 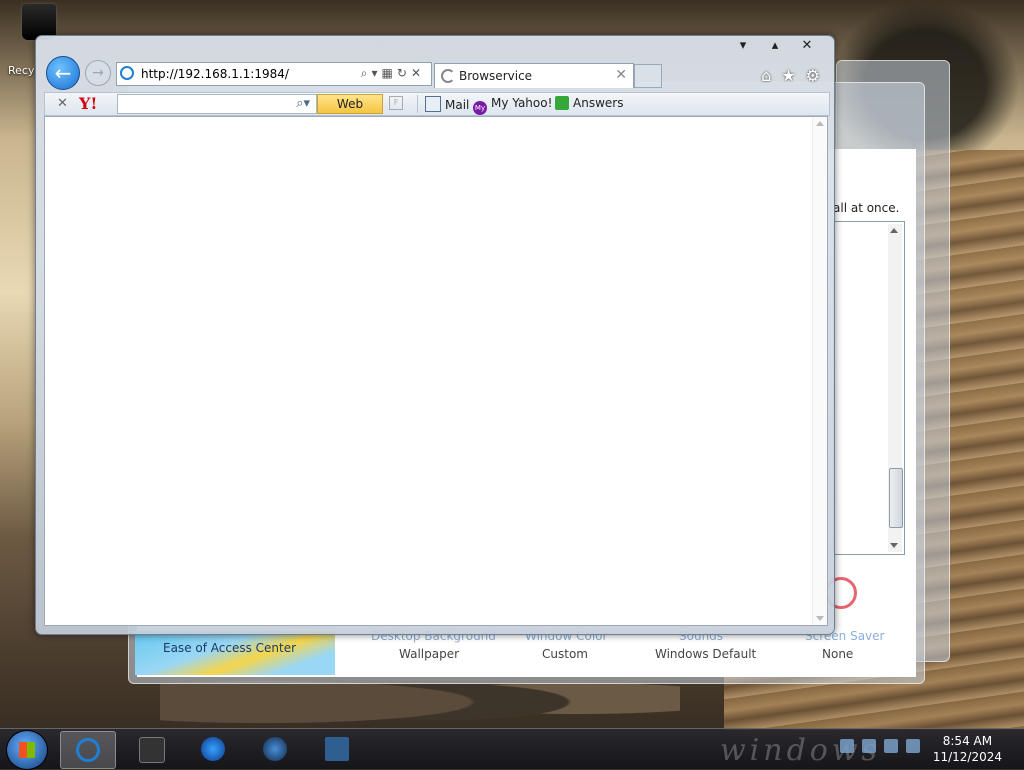 I want to click on stop-icon: ✕, so click(x=418, y=73).